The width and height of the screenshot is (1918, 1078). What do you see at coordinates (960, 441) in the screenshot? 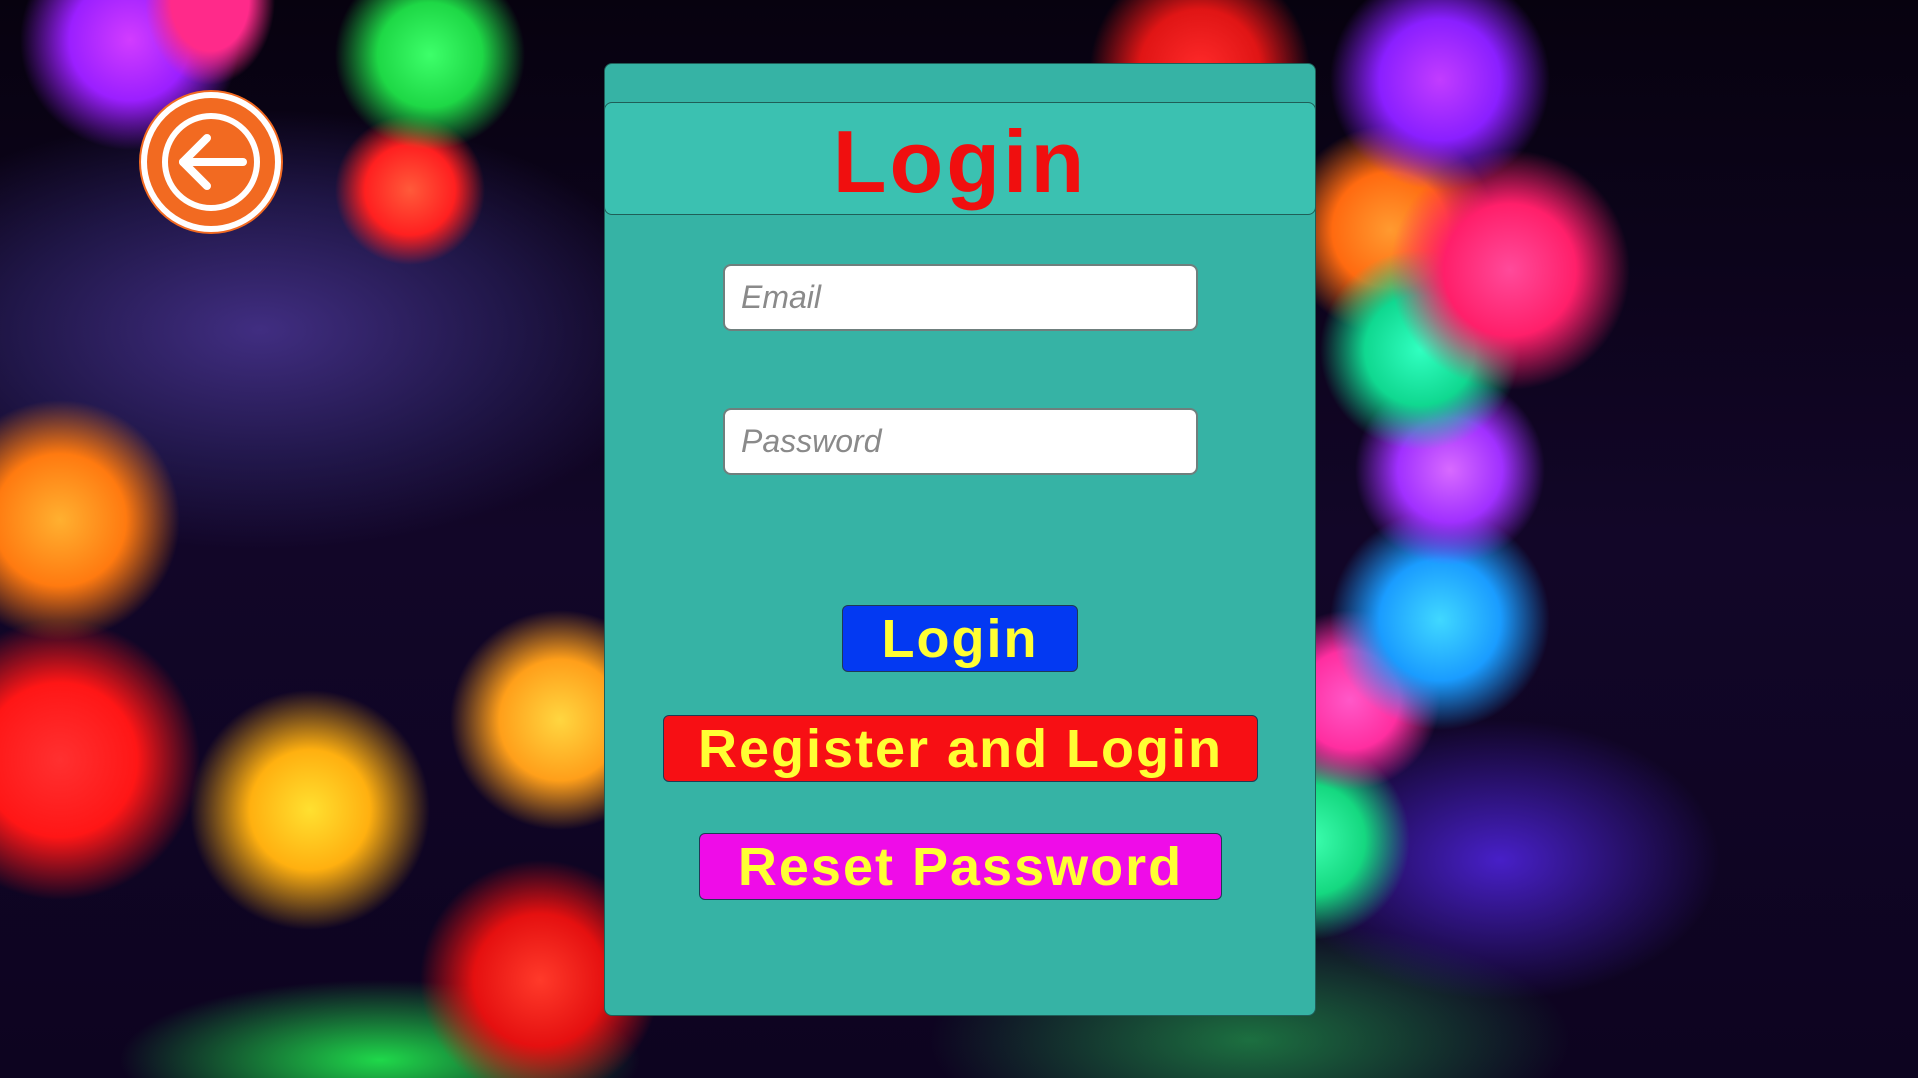
I see `password-field` at bounding box center [960, 441].